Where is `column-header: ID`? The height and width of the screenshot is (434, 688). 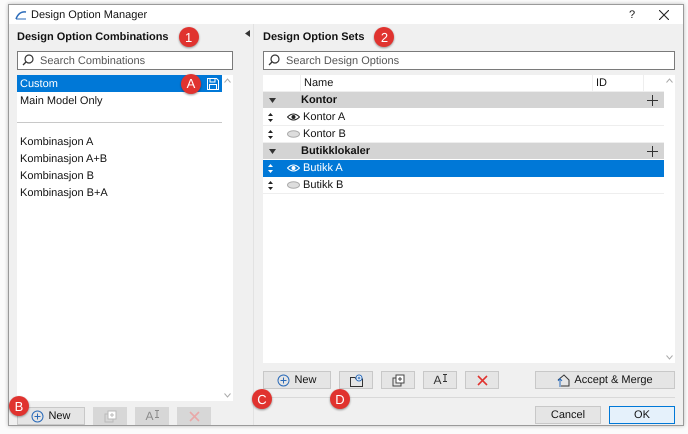 column-header: ID is located at coordinates (617, 83).